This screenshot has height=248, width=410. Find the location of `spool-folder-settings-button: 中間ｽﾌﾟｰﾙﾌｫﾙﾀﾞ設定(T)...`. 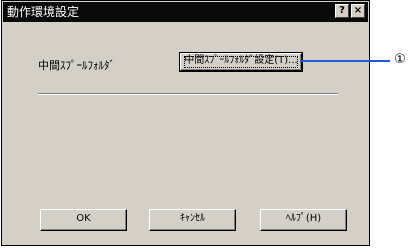

spool-folder-settings-button: 中間ｽﾌﾟｰﾙﾌｫﾙﾀﾞ設定(T)... is located at coordinates (241, 62).